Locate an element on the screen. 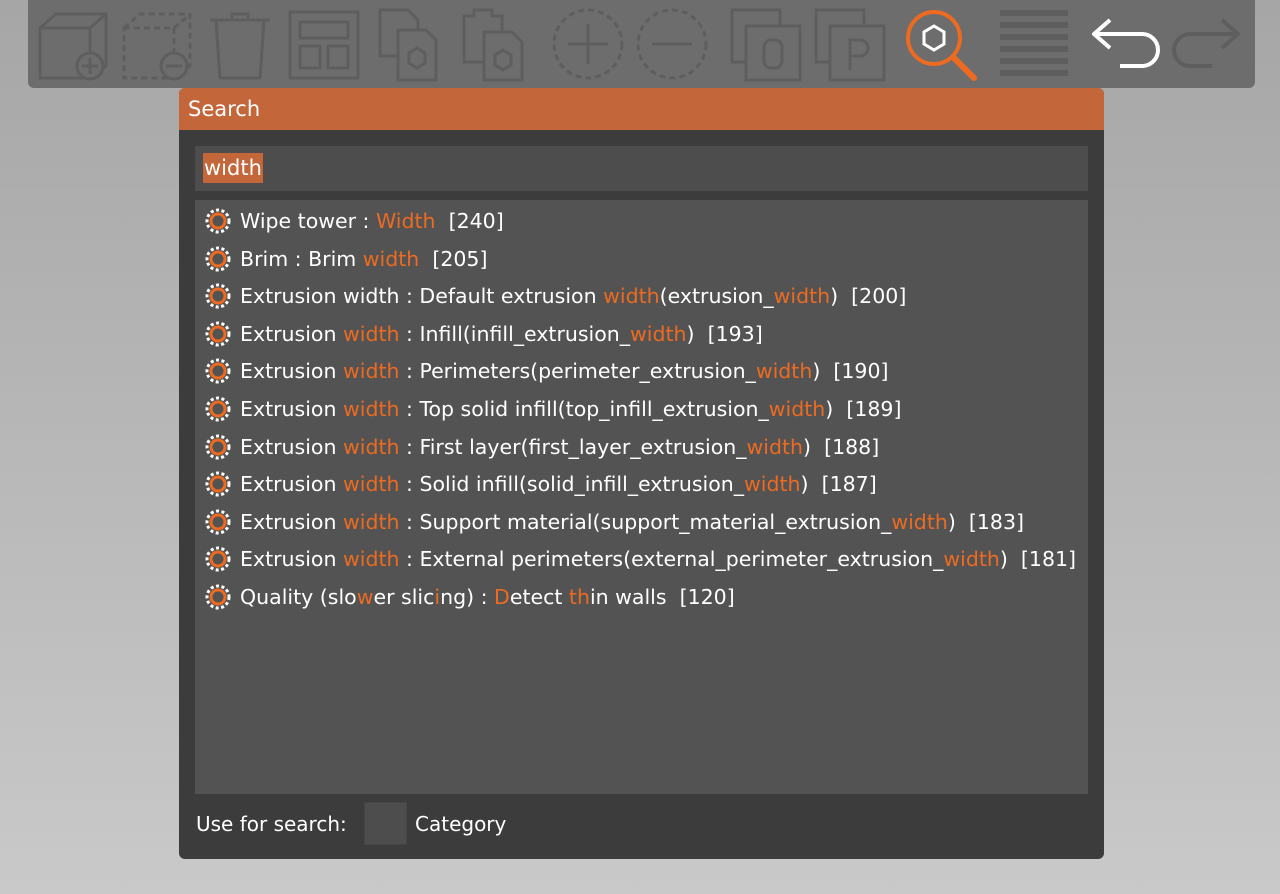  result-text: : Perimeters(perimeter_extrusion_ is located at coordinates (577, 371).